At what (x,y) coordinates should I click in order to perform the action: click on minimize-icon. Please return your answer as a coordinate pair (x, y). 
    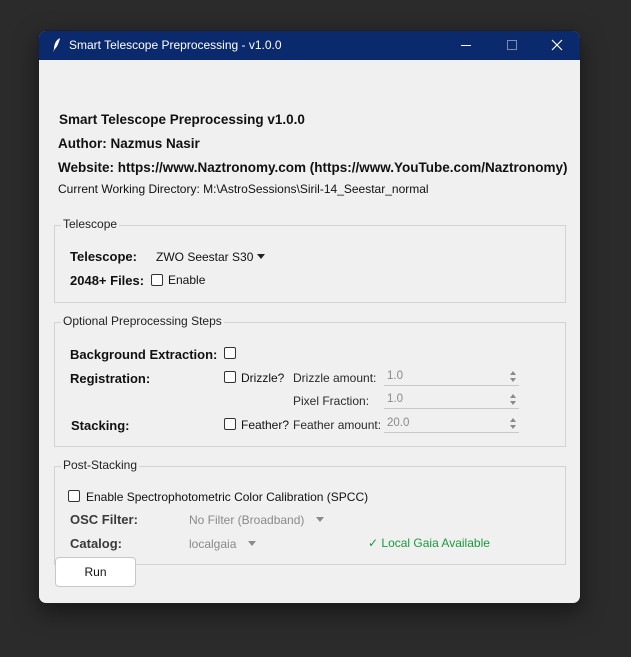
    Looking at the image, I should click on (466, 45).